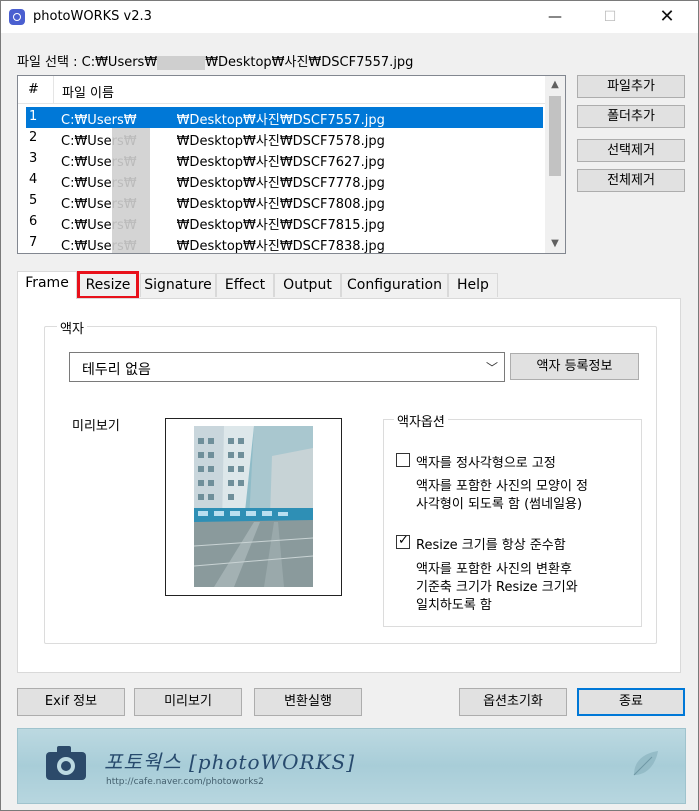 The width and height of the screenshot is (699, 811). What do you see at coordinates (185, 782) in the screenshot?
I see `banner-url: http://cafe.naver.com/photoworks2` at bounding box center [185, 782].